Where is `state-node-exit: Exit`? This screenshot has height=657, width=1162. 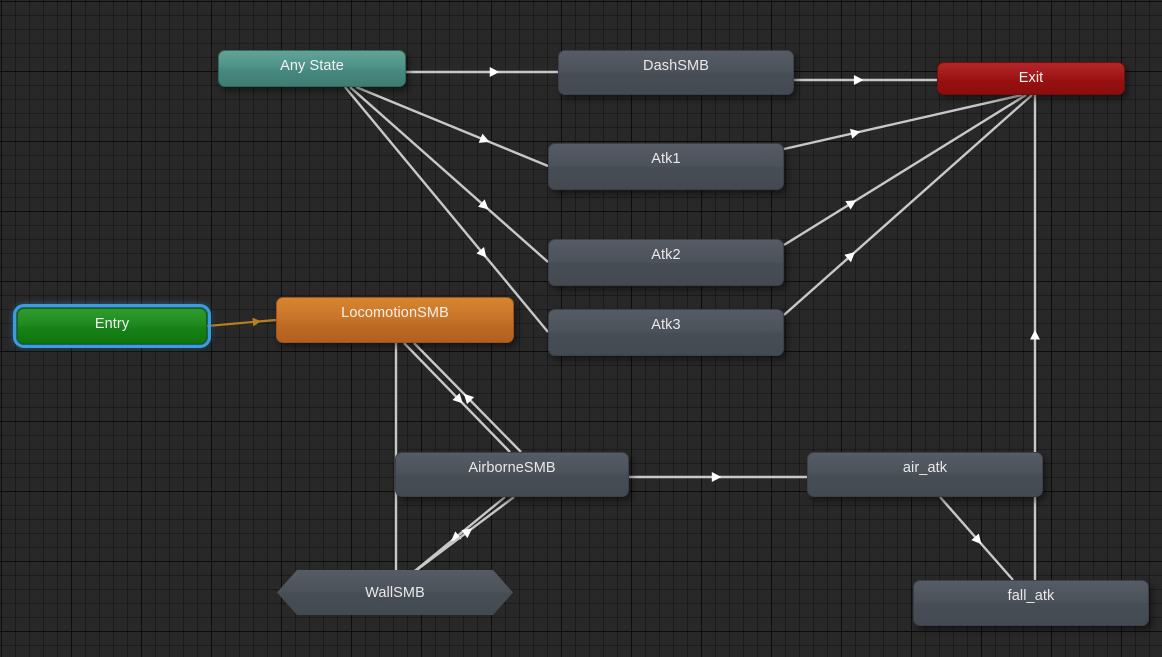 state-node-exit: Exit is located at coordinates (1031, 78).